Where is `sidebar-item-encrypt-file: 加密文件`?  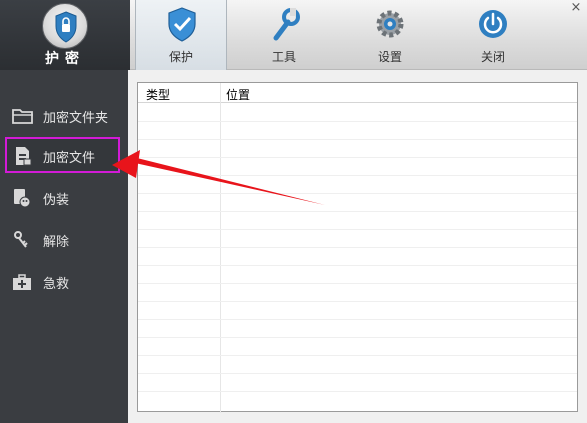 sidebar-item-encrypt-file: 加密文件 is located at coordinates (62, 155).